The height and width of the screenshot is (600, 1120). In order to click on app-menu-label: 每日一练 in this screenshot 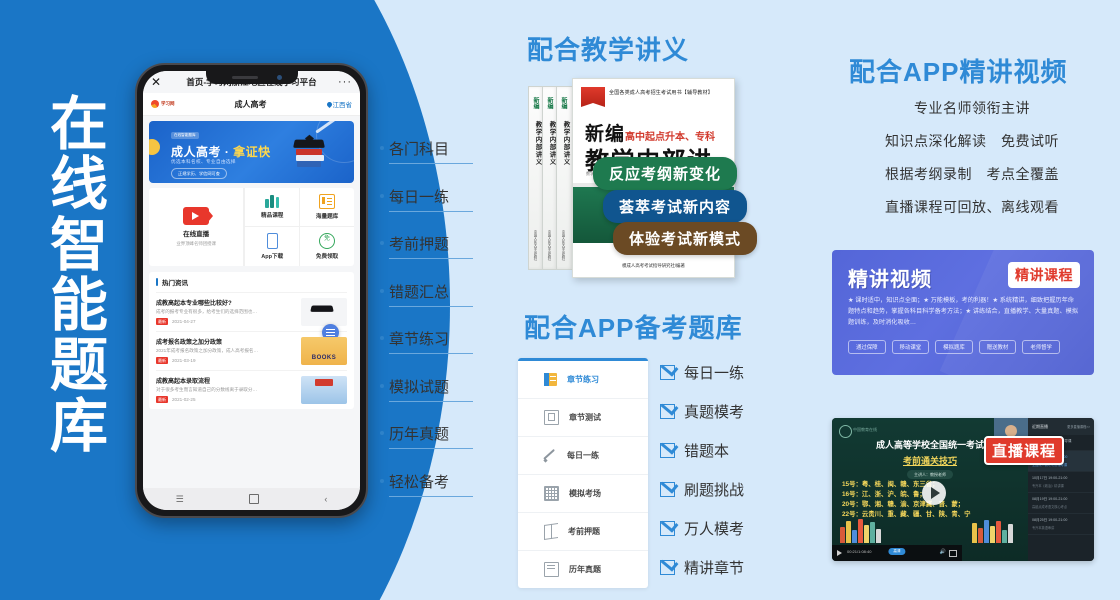, I will do `click(583, 455)`.